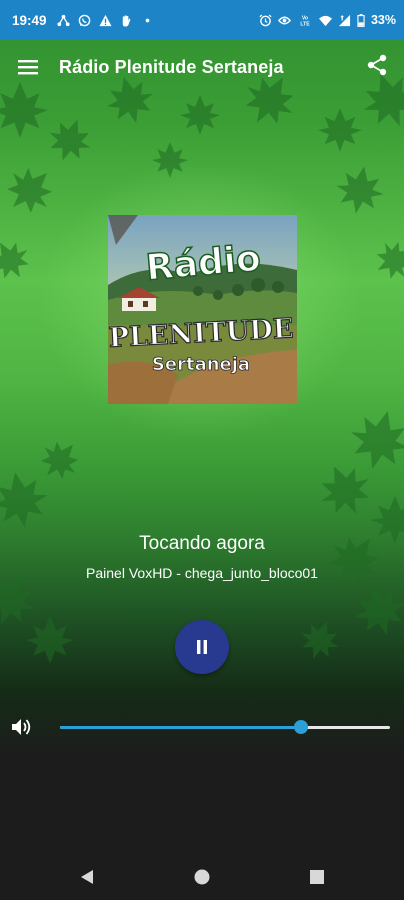  What do you see at coordinates (29, 20) in the screenshot?
I see `status-time: 19:49` at bounding box center [29, 20].